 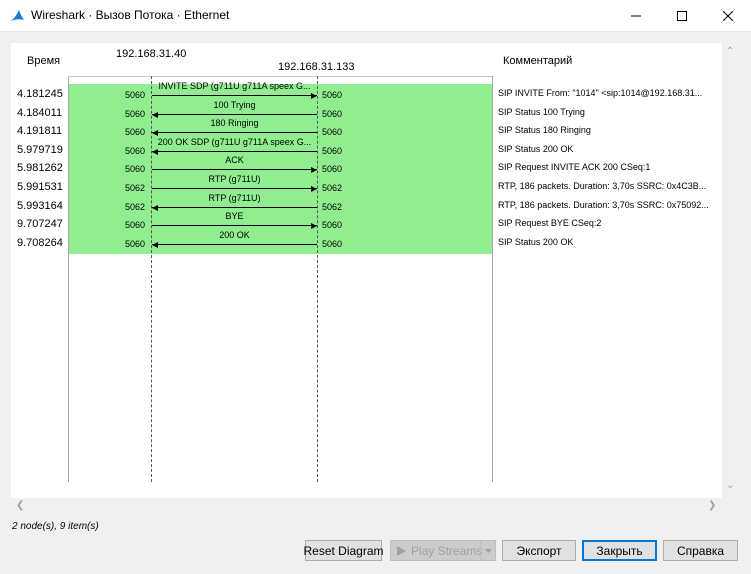 I want to click on minimize-icon, so click(x=636, y=15).